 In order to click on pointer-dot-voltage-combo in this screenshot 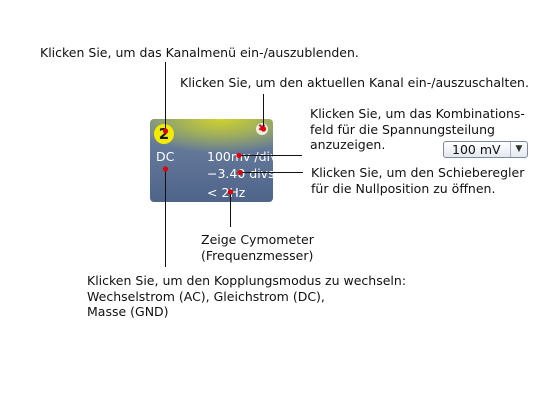, I will do `click(239, 155)`.